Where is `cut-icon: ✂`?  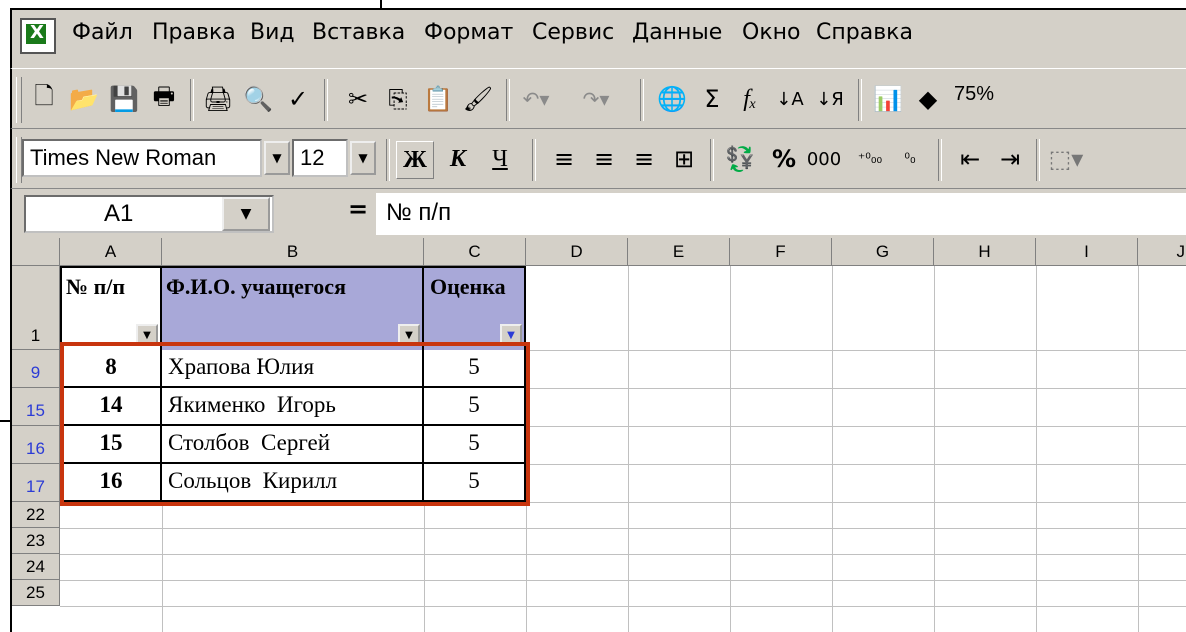
cut-icon: ✂ is located at coordinates (358, 99).